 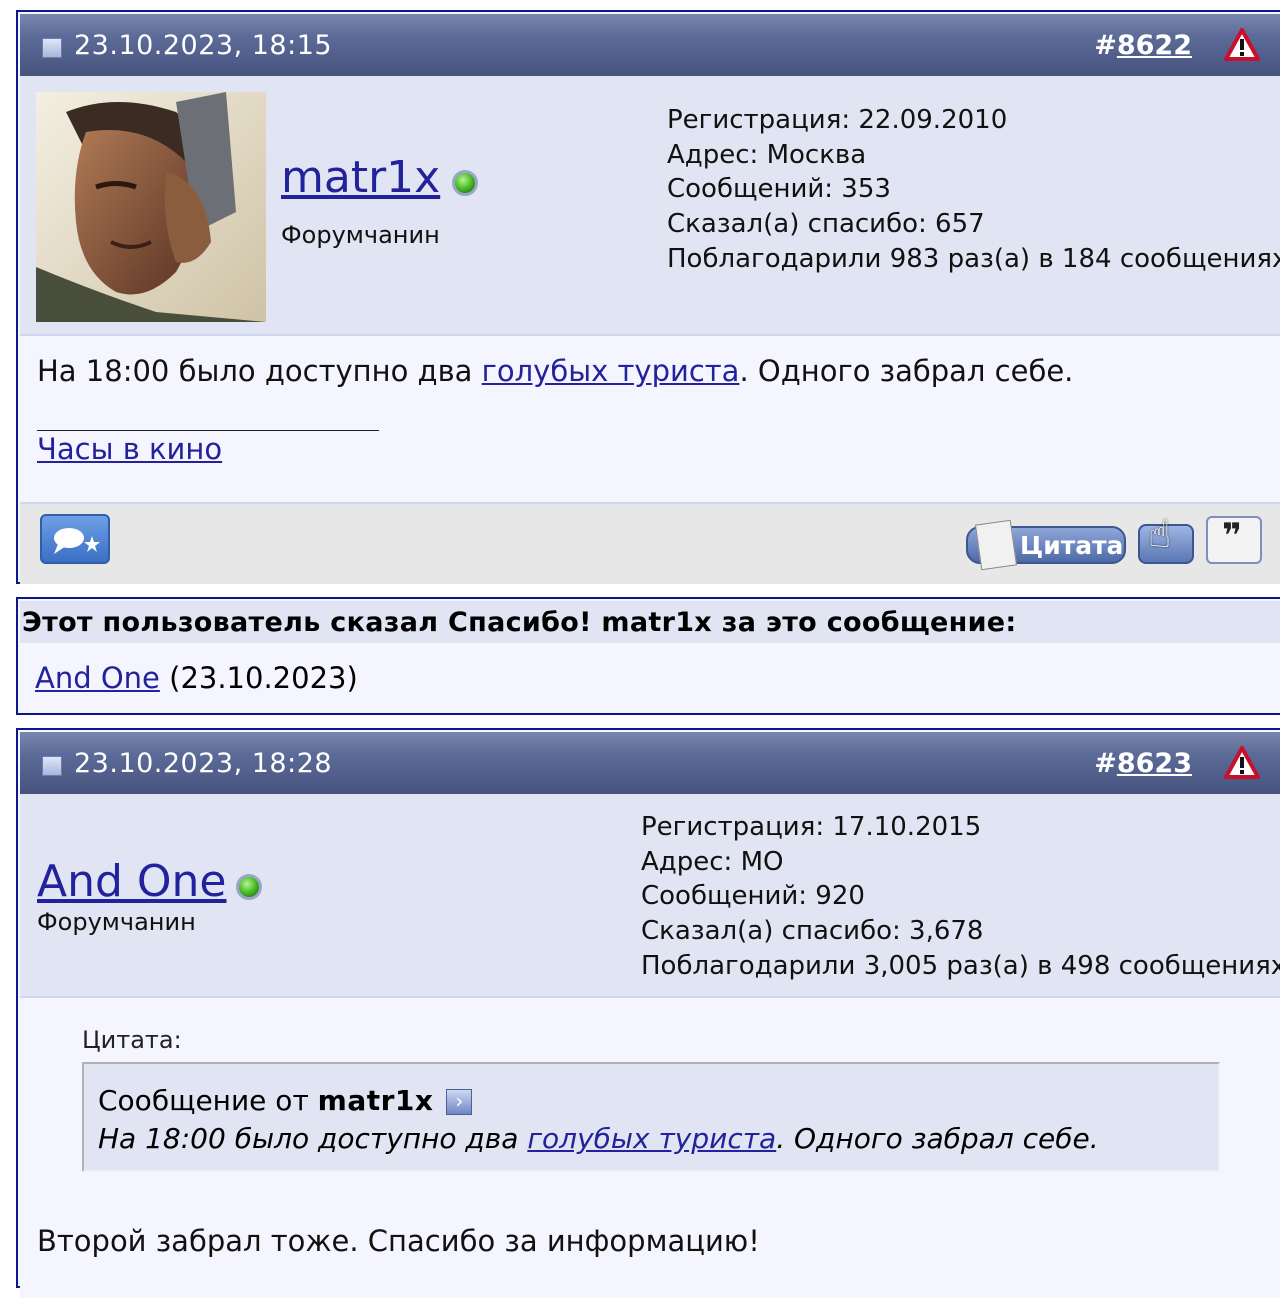 I want to click on quote-link: голубых туриста, so click(x=651, y=1138).